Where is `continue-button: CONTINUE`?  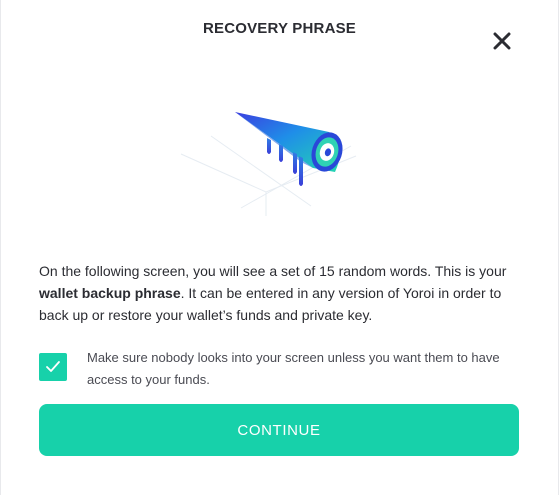 continue-button: CONTINUE is located at coordinates (279, 430).